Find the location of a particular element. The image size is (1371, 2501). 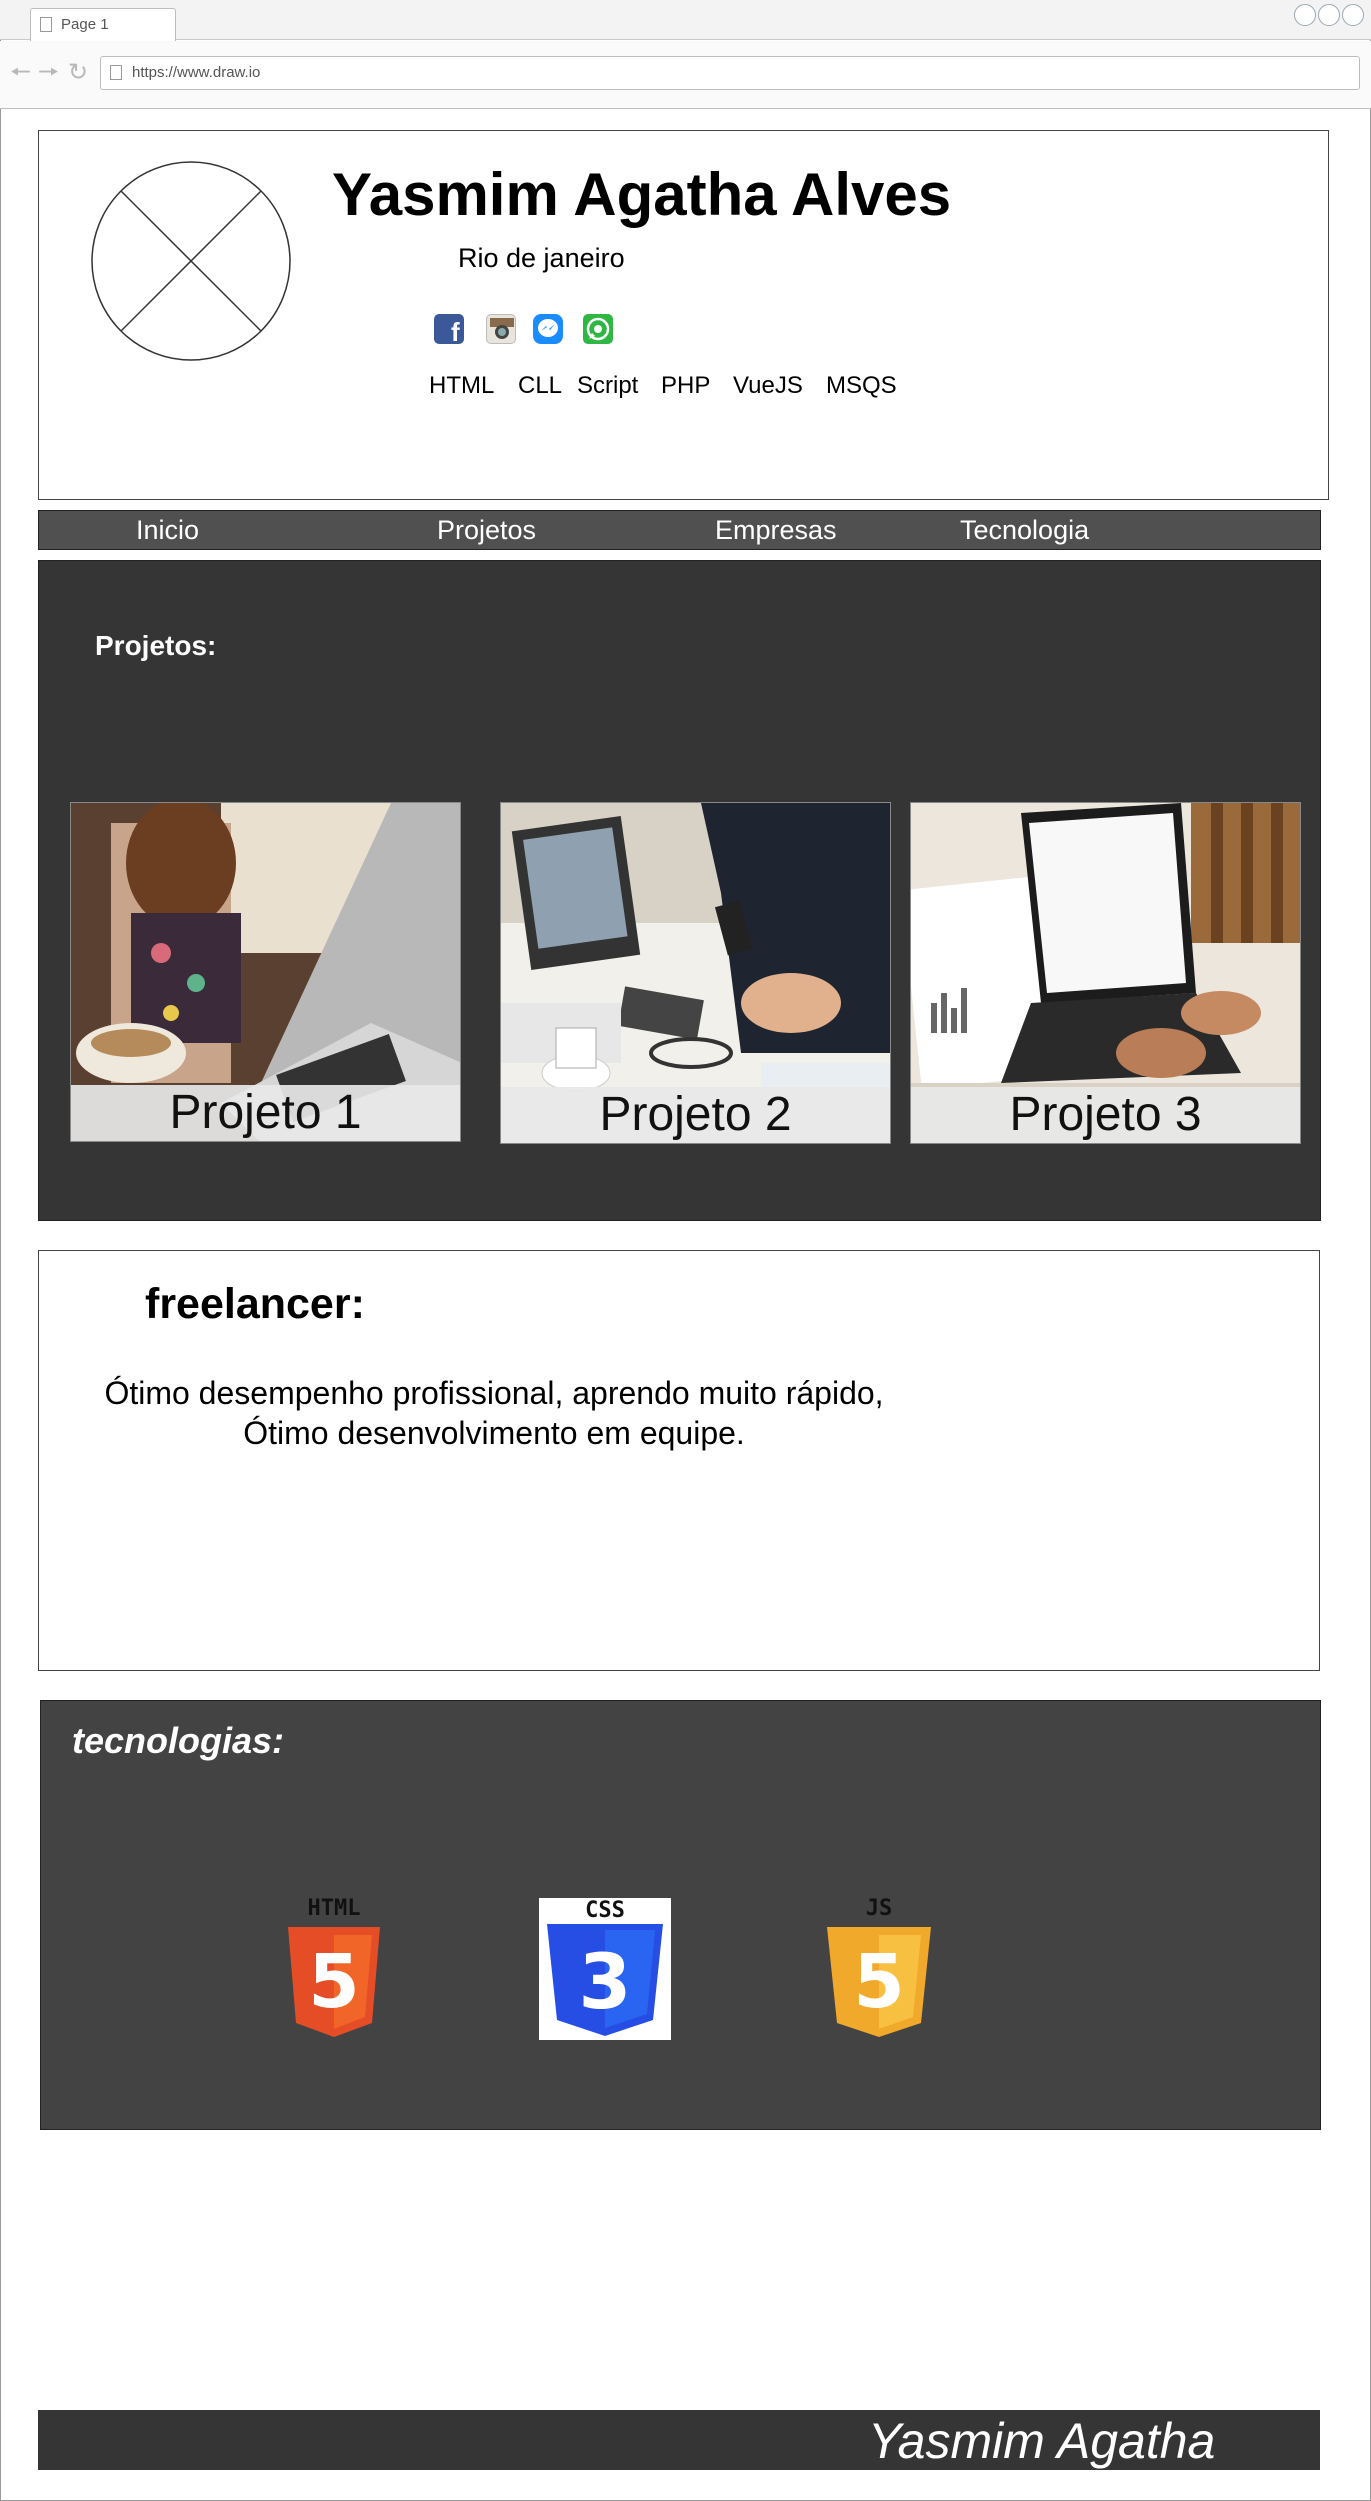

css3-logo-icon: CSS 3 is located at coordinates (605, 1969).